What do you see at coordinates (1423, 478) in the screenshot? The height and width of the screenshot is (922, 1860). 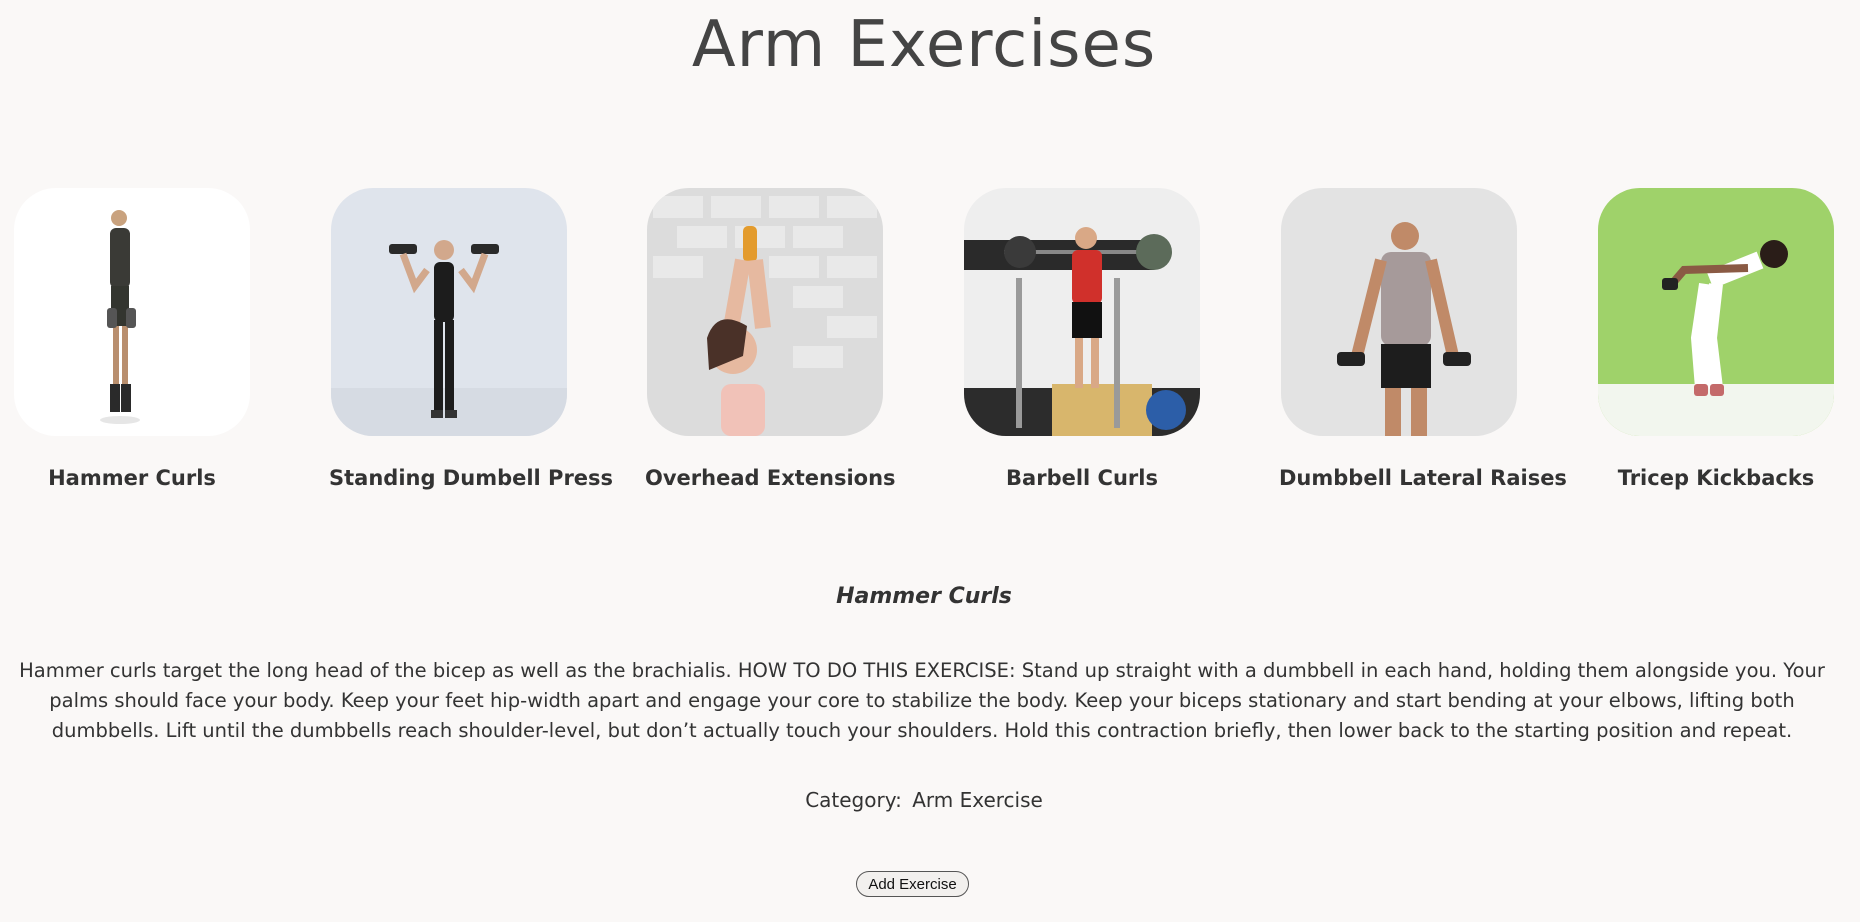 I see `exercise-name: Dumbbell Lateral Raises` at bounding box center [1423, 478].